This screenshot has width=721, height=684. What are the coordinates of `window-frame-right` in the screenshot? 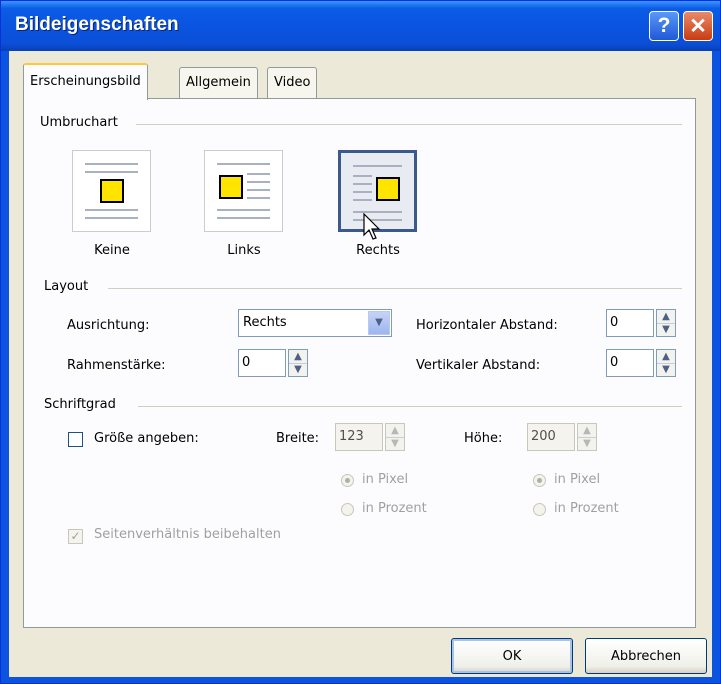 It's located at (716, 367).